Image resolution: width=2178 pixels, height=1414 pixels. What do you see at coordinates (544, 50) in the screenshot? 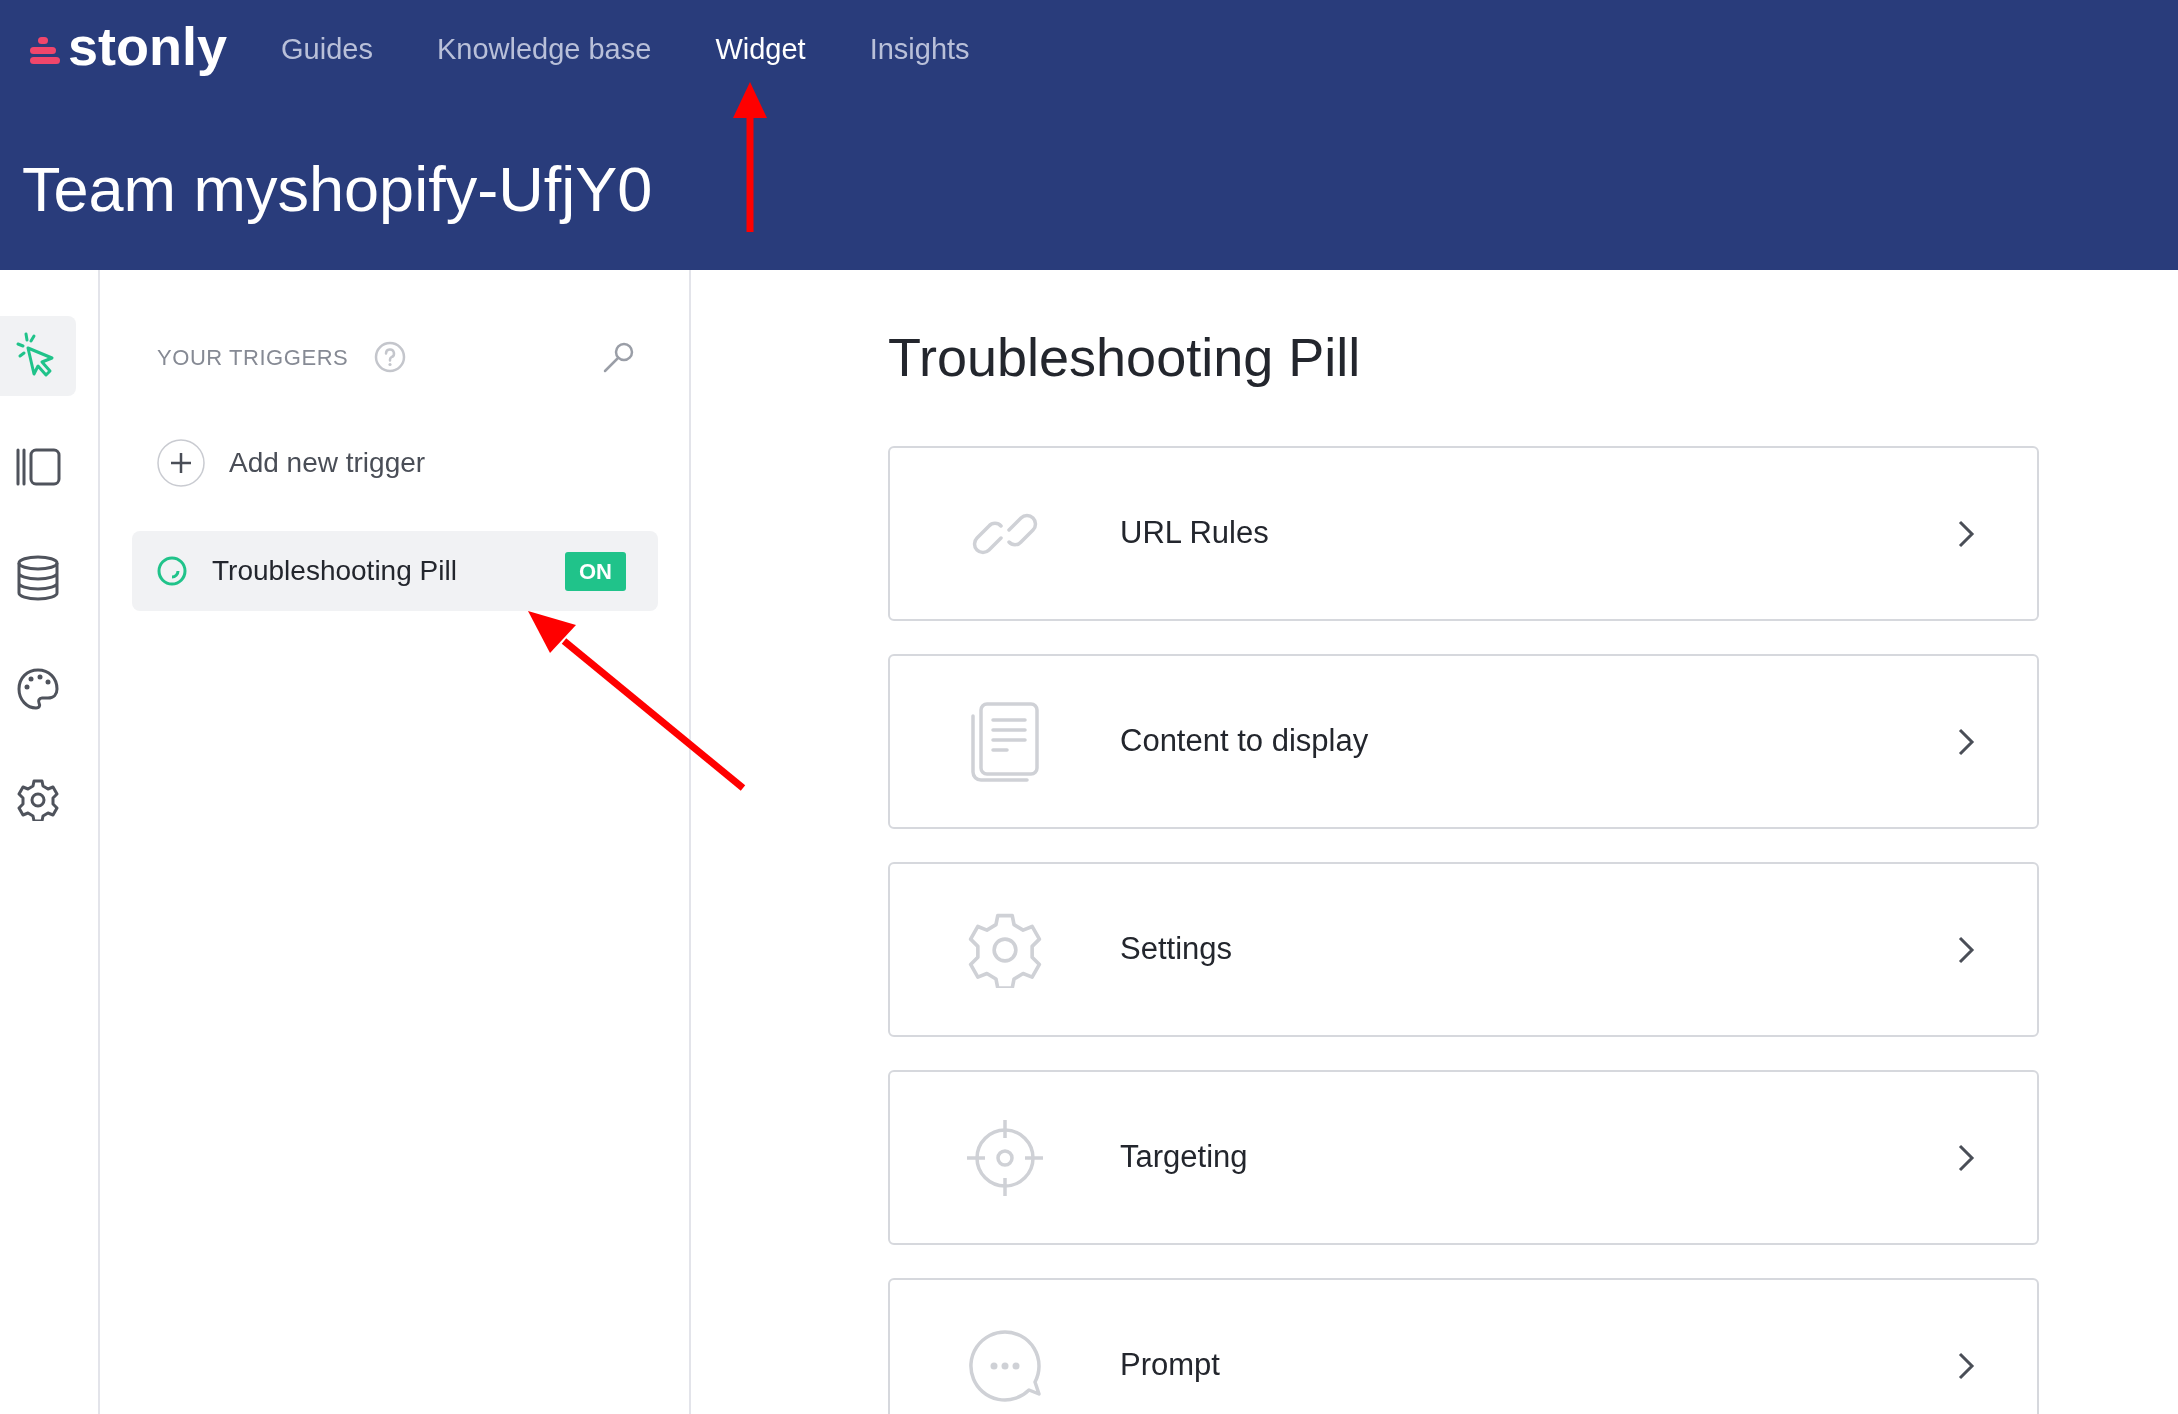
I see `nav-tab: Knowledge base` at bounding box center [544, 50].